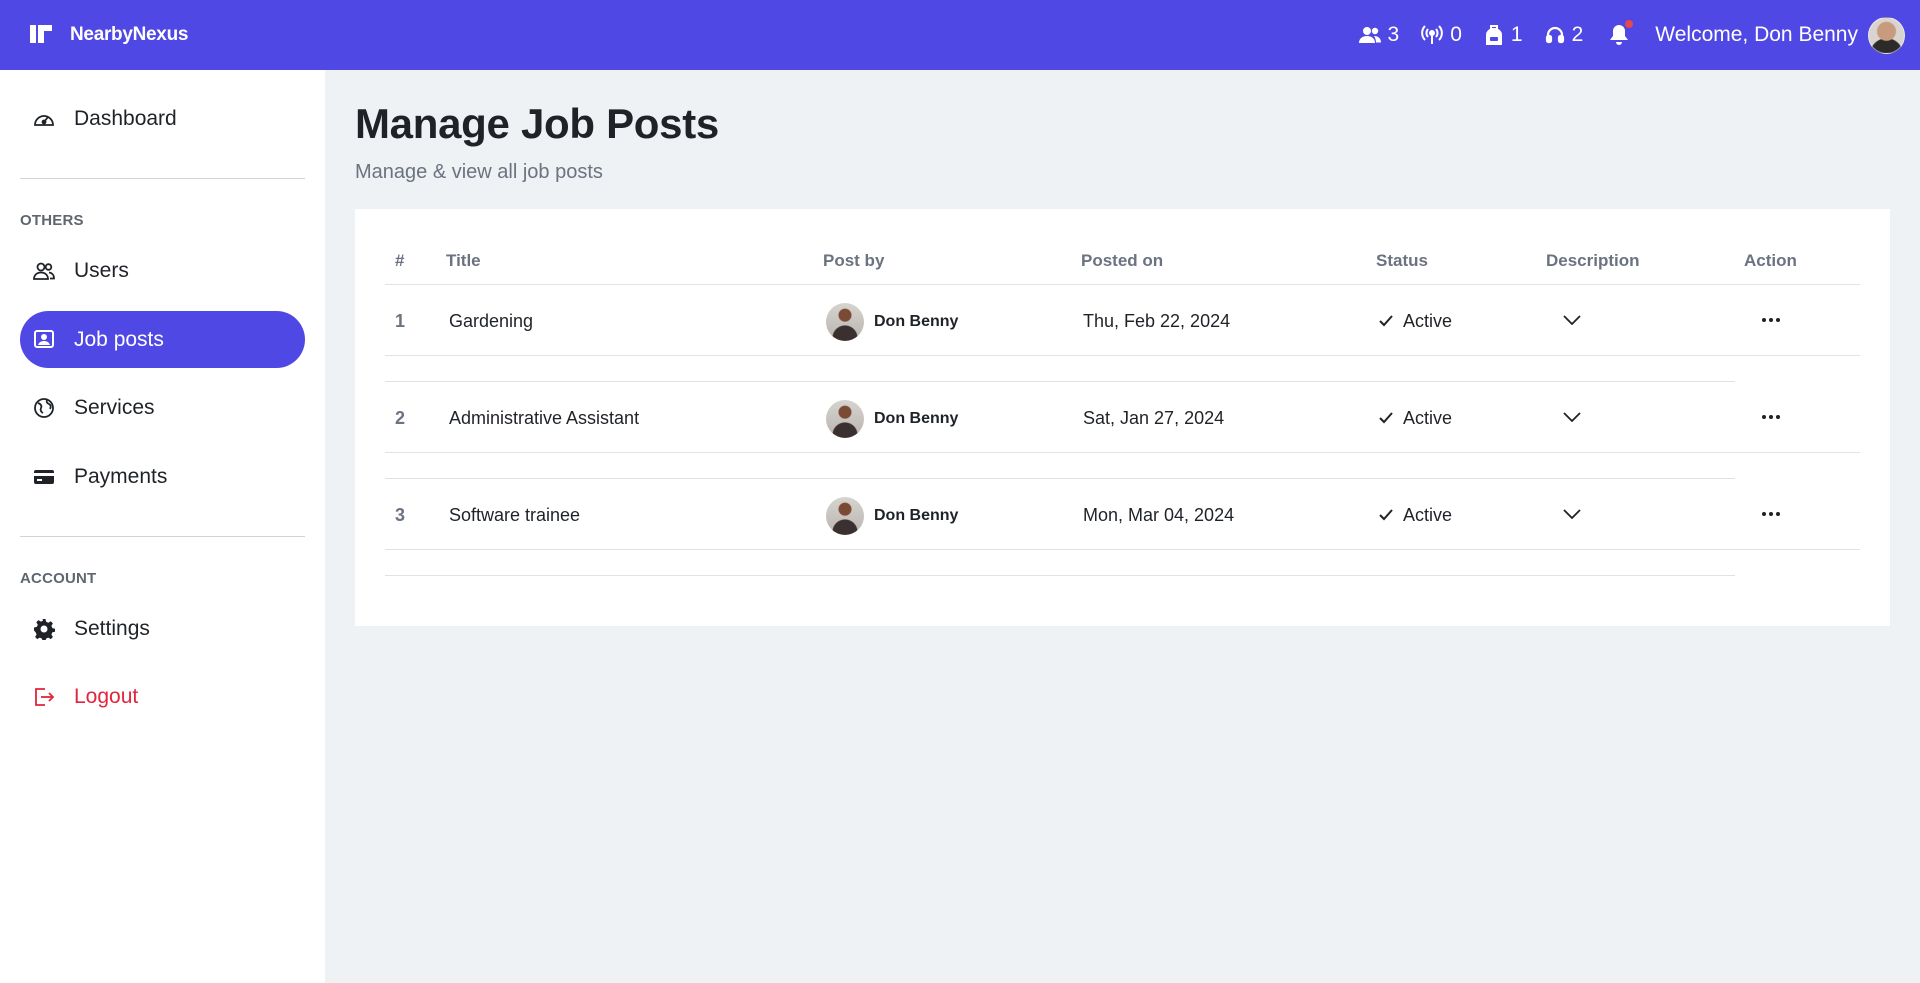 This screenshot has height=983, width=1920. I want to click on brand: NearbyNexus, so click(109, 35).